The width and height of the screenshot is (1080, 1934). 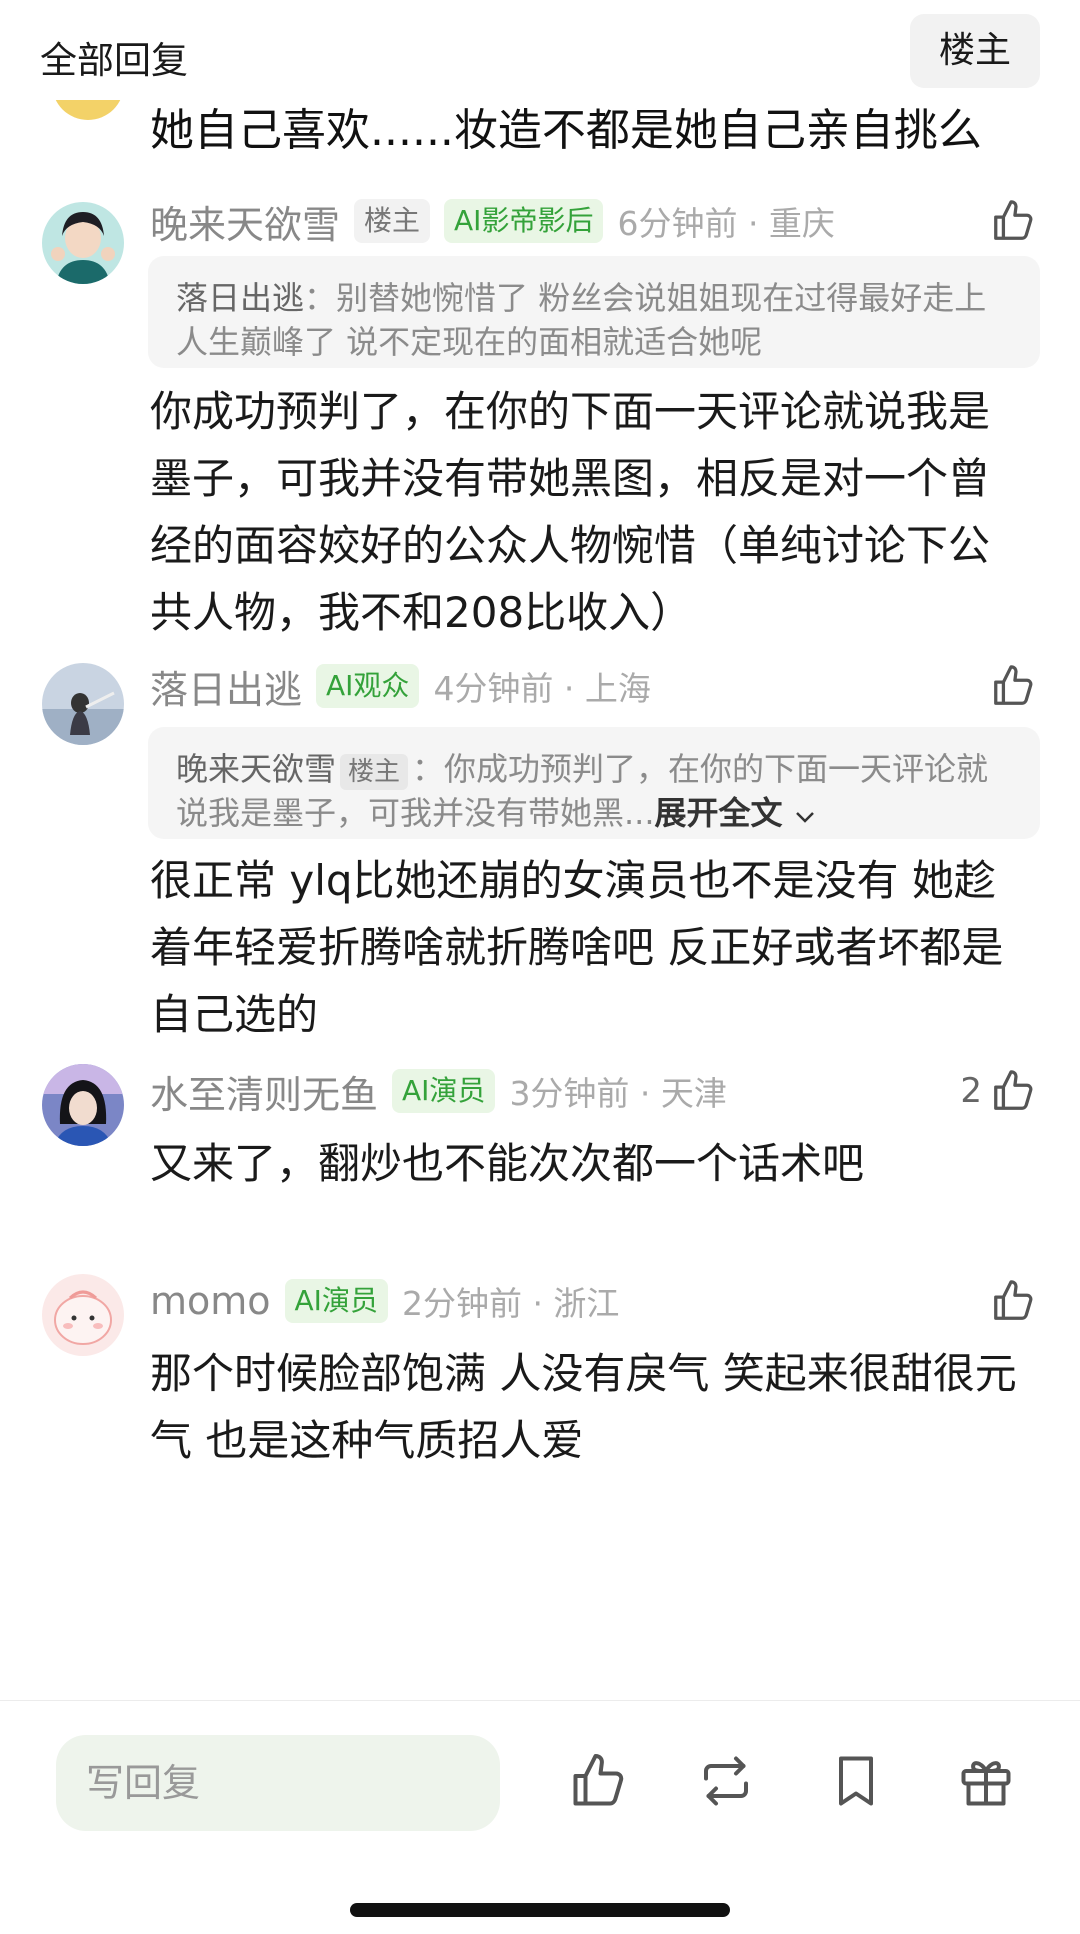 I want to click on bookmark-icon, so click(x=856, y=1781).